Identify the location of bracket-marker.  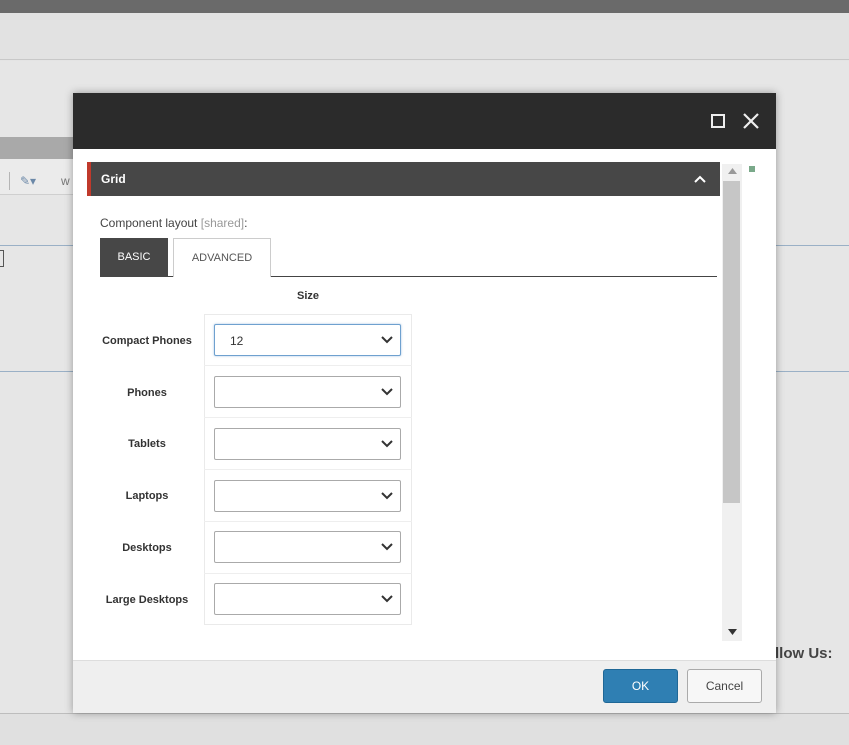
(2, 258).